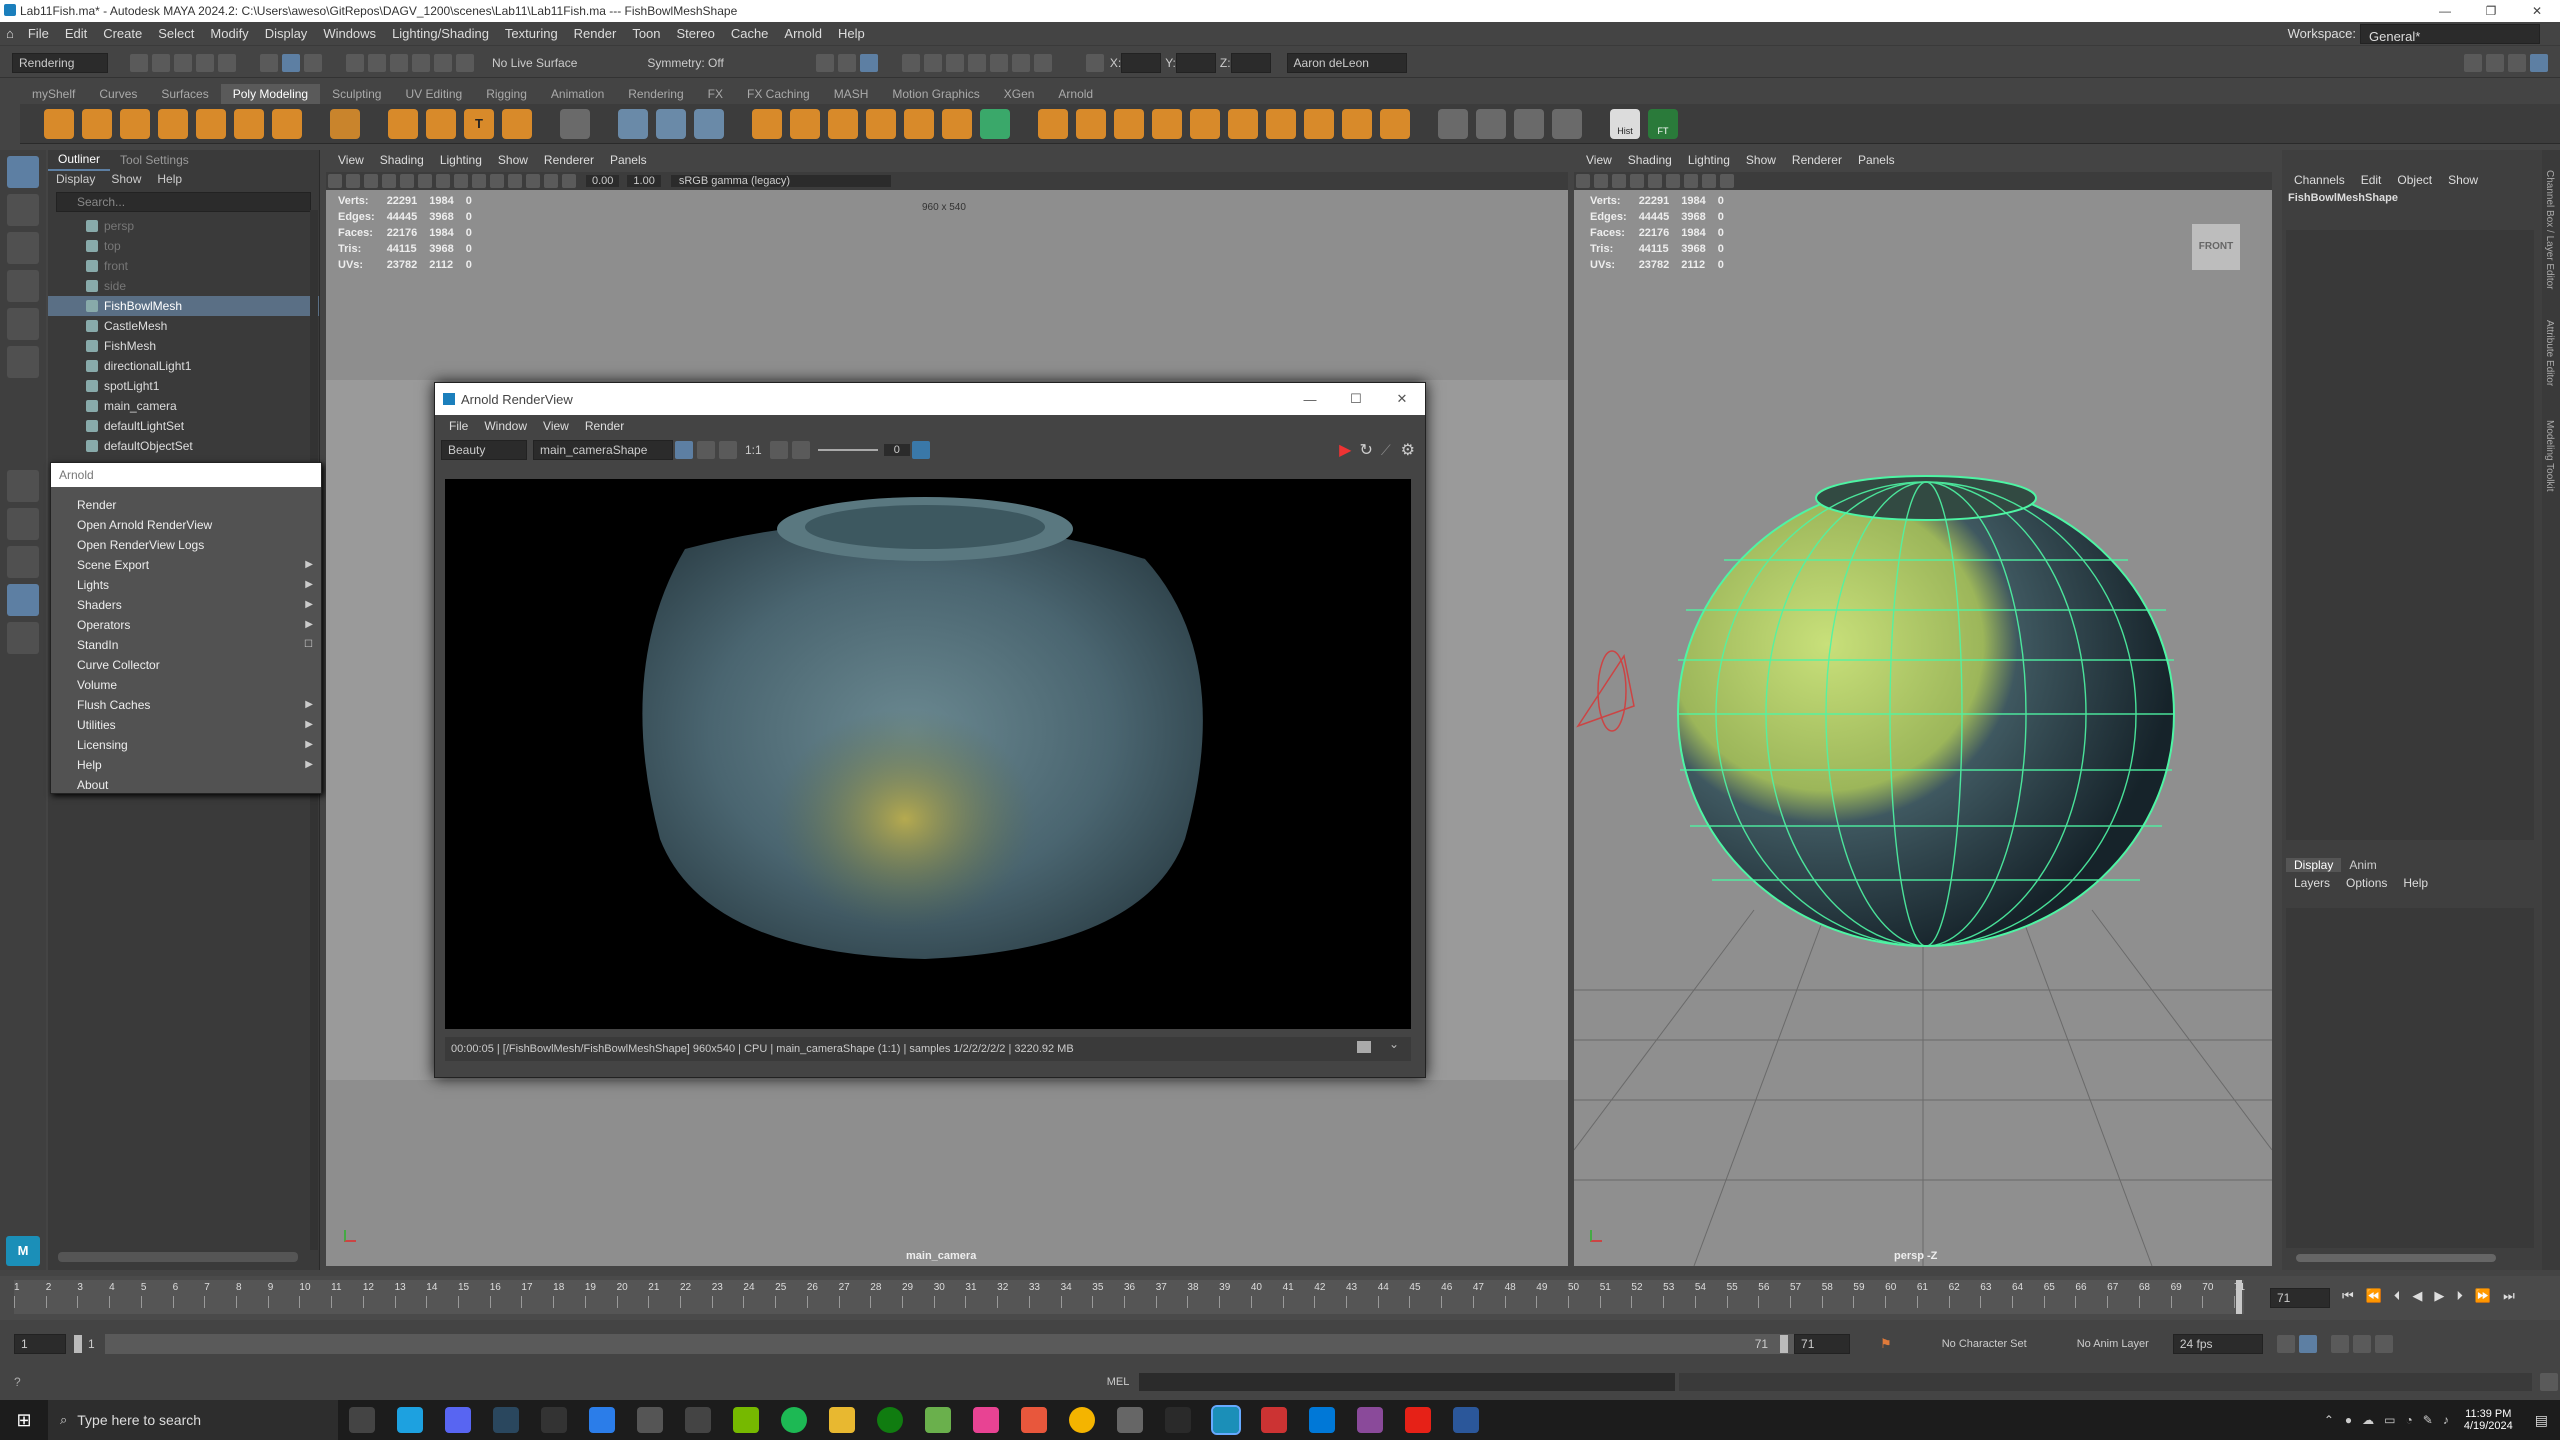  What do you see at coordinates (1418, 1420) in the screenshot?
I see `youtube-icon` at bounding box center [1418, 1420].